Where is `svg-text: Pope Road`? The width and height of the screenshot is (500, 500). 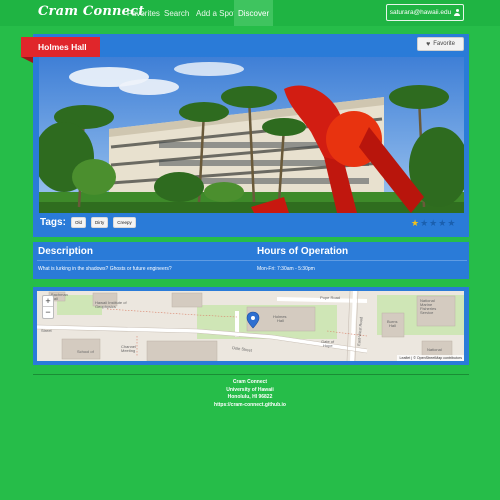
svg-text: Pope Road is located at coordinates (330, 297).